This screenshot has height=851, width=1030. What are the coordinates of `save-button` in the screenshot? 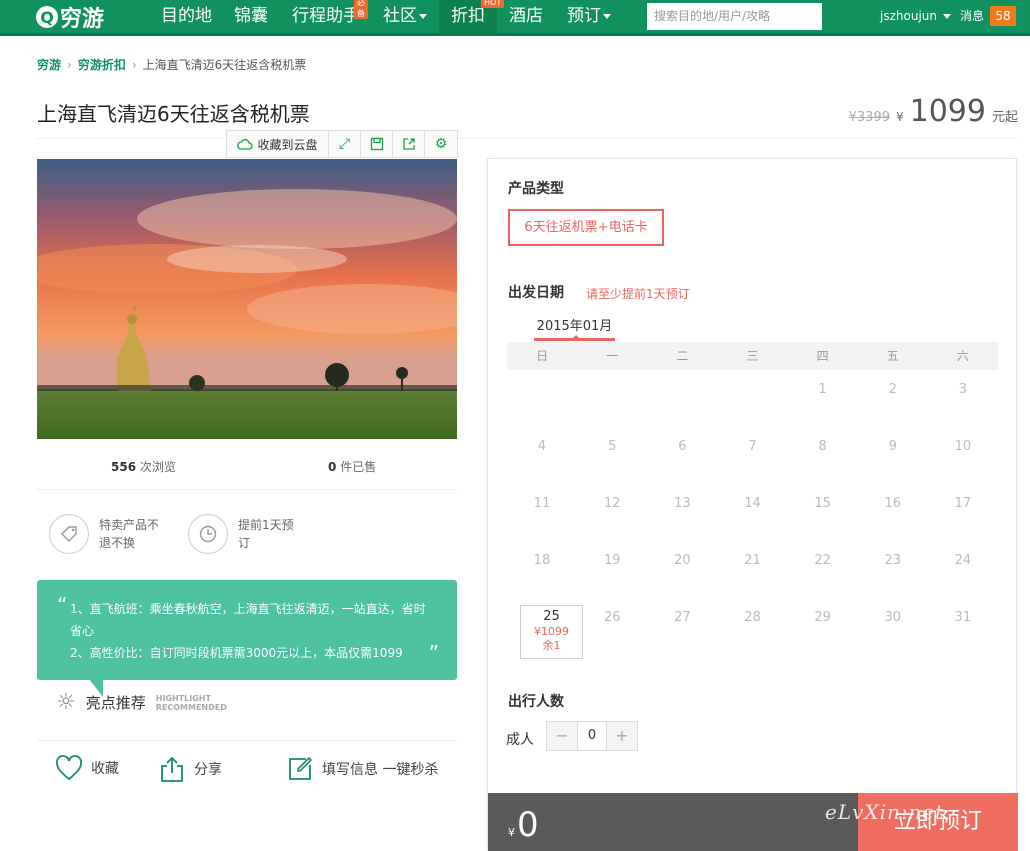 It's located at (377, 144).